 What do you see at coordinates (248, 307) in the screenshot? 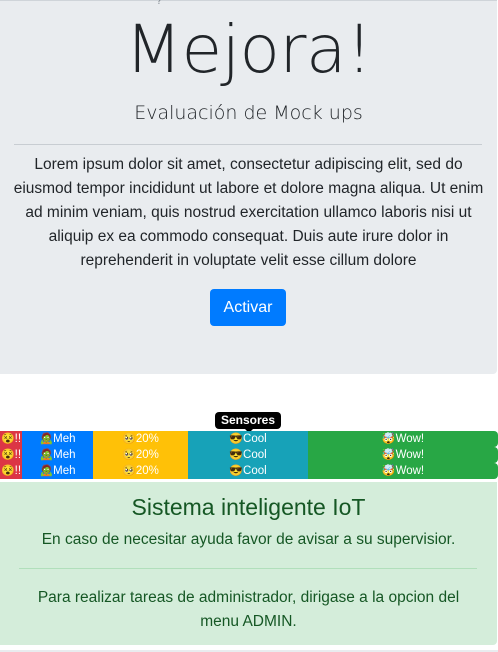
I see `activate-button: Activar` at bounding box center [248, 307].